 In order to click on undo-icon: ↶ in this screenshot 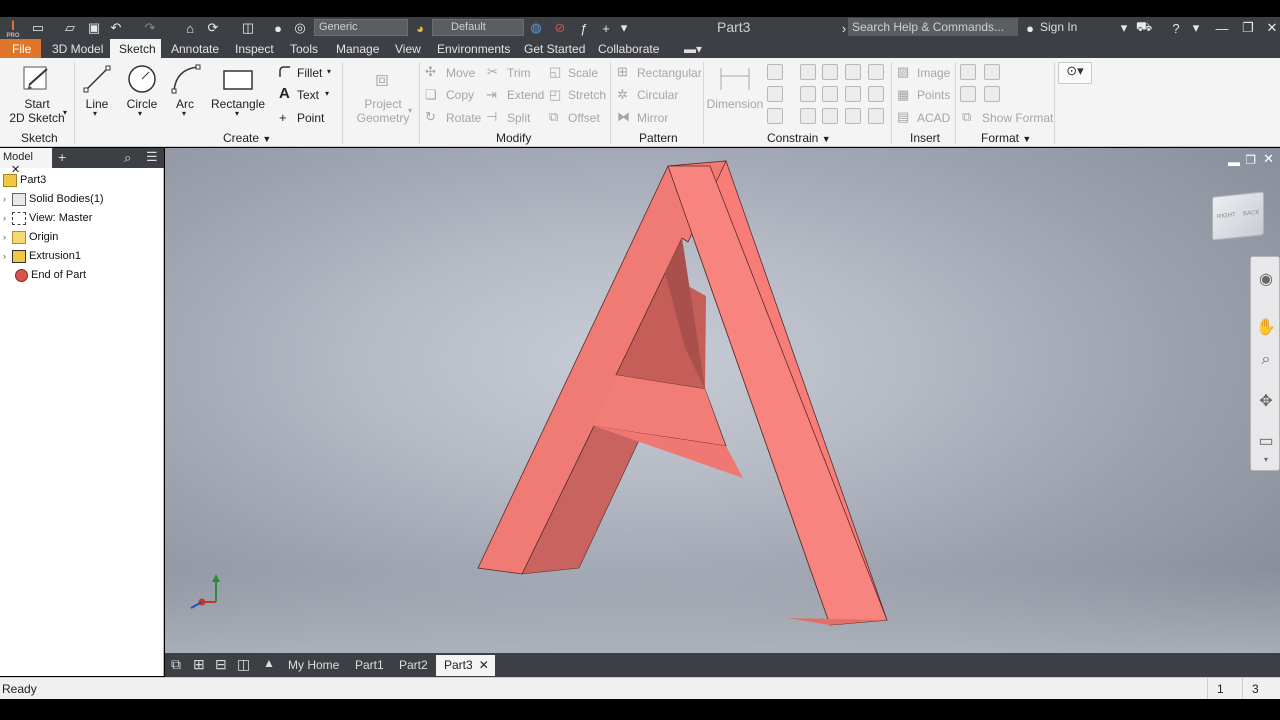, I will do `click(116, 28)`.